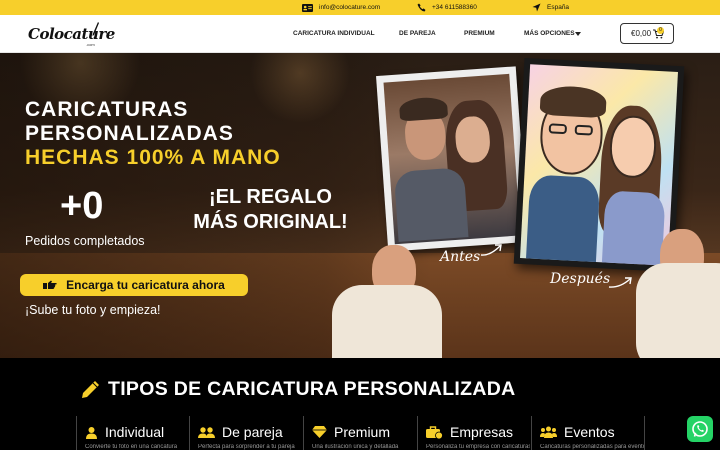  Describe the element at coordinates (131, 447) in the screenshot. I see `type-card-desc: Convierte tu foto en una caricatura` at that location.